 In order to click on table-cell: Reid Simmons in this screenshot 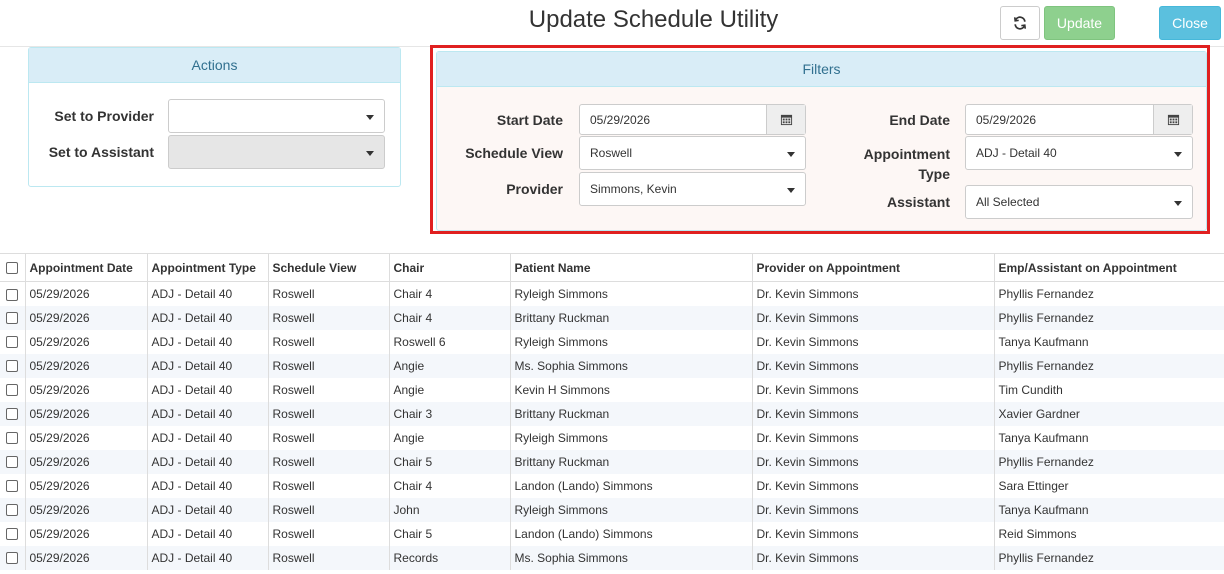, I will do `click(1108, 533)`.